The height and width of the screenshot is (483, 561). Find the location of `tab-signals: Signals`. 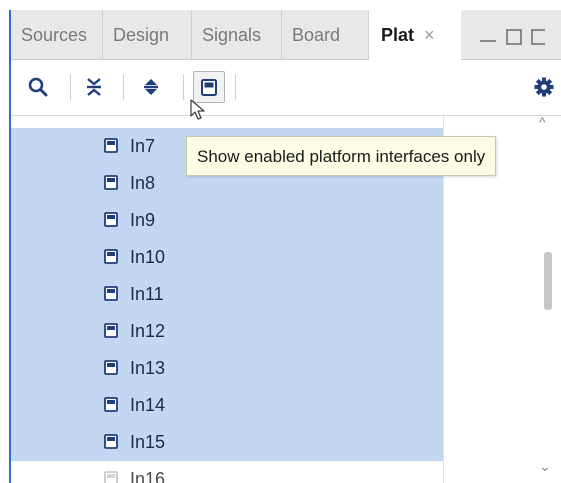

tab-signals: Signals is located at coordinates (237, 35).